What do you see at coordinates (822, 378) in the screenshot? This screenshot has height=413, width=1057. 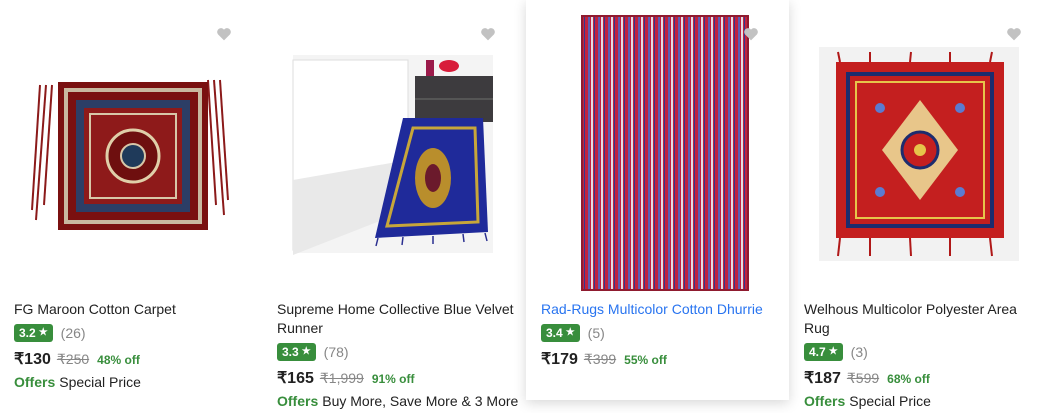 I see `price: ₹187` at bounding box center [822, 378].